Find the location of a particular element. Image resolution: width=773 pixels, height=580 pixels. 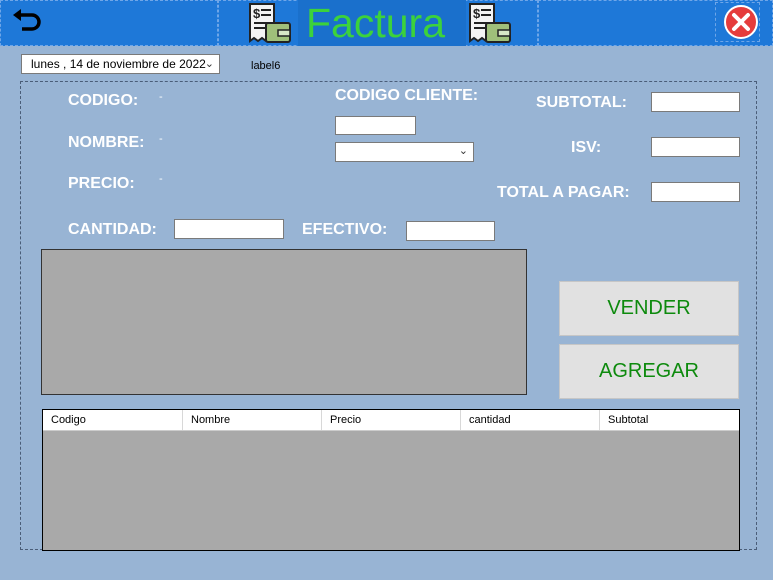

isv-input is located at coordinates (695, 147).